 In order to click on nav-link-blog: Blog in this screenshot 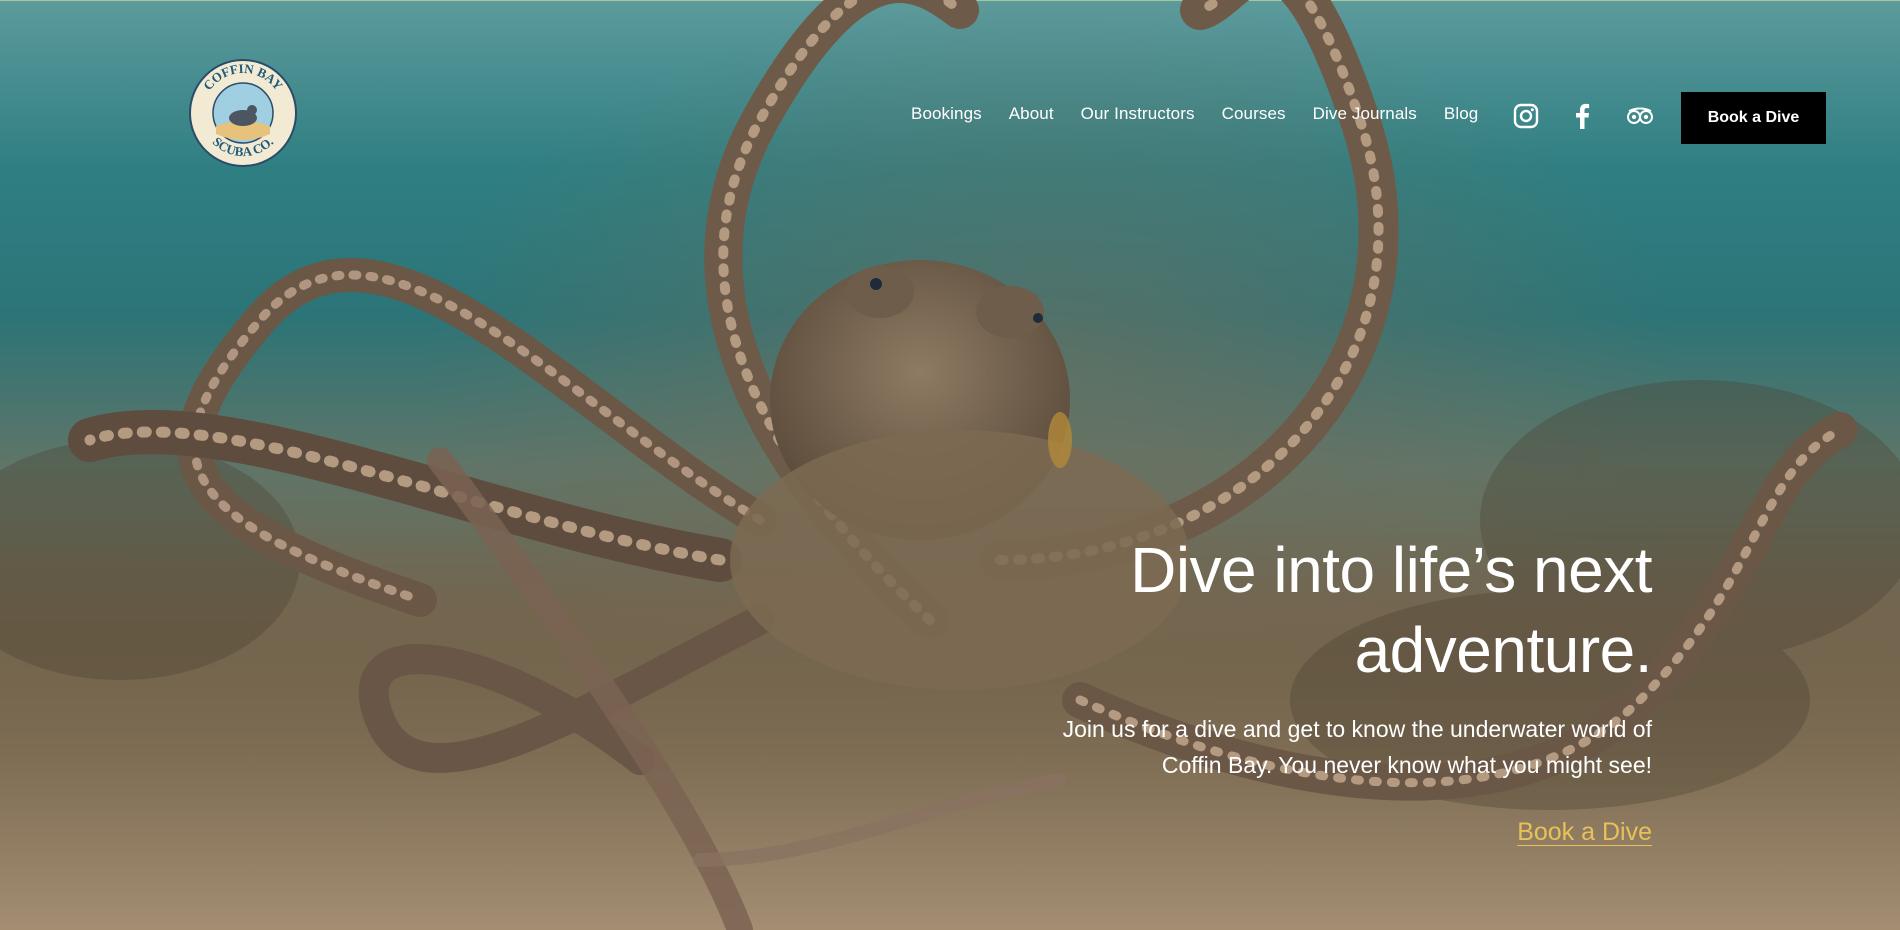, I will do `click(1461, 114)`.